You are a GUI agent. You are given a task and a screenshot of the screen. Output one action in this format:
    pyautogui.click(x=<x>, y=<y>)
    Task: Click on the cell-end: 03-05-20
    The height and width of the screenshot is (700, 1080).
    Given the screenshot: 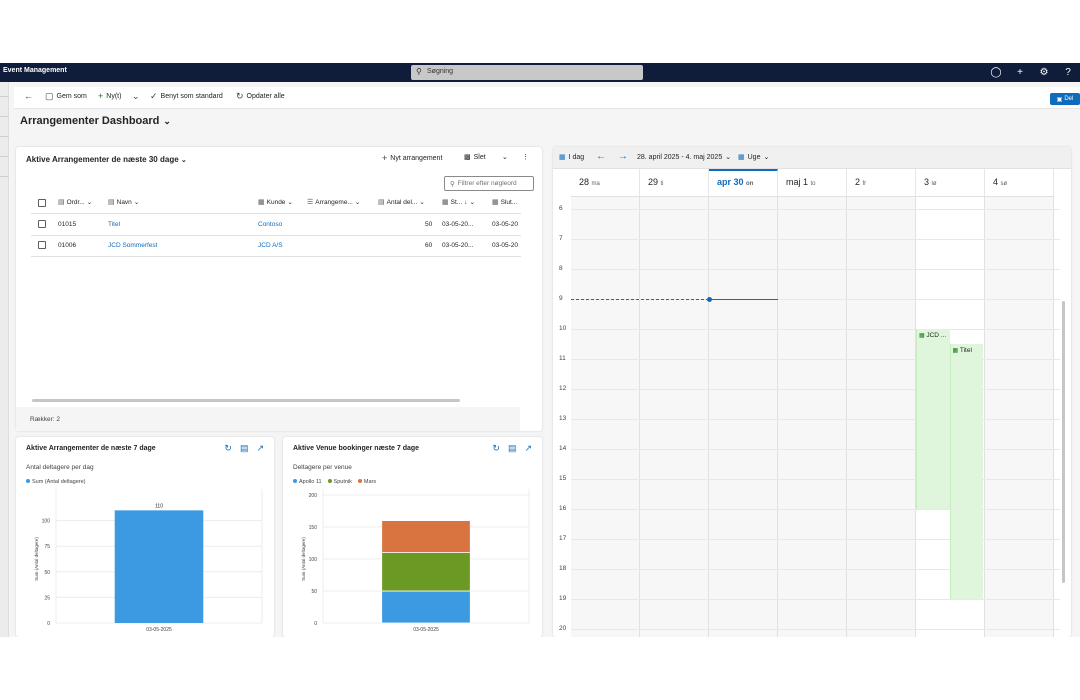 What is the action you would take?
    pyautogui.click(x=505, y=224)
    